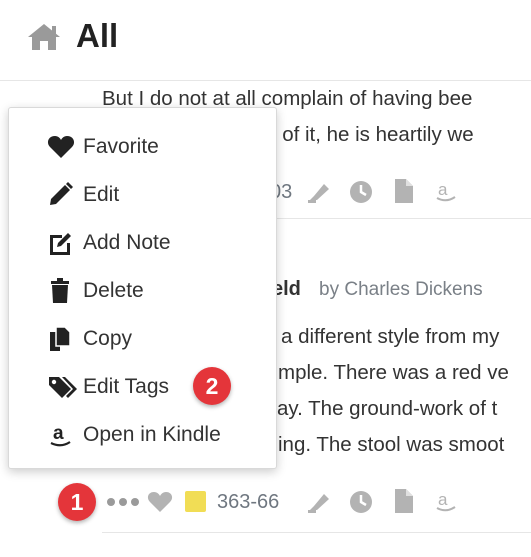  I want to click on location-link: 363-66, so click(248, 502).